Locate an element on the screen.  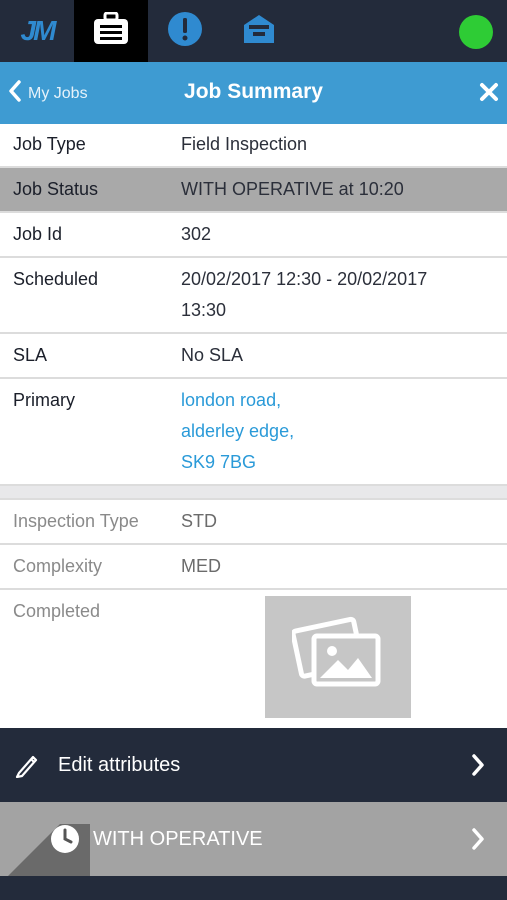
job-type-value: Field Inspection is located at coordinates (244, 144).